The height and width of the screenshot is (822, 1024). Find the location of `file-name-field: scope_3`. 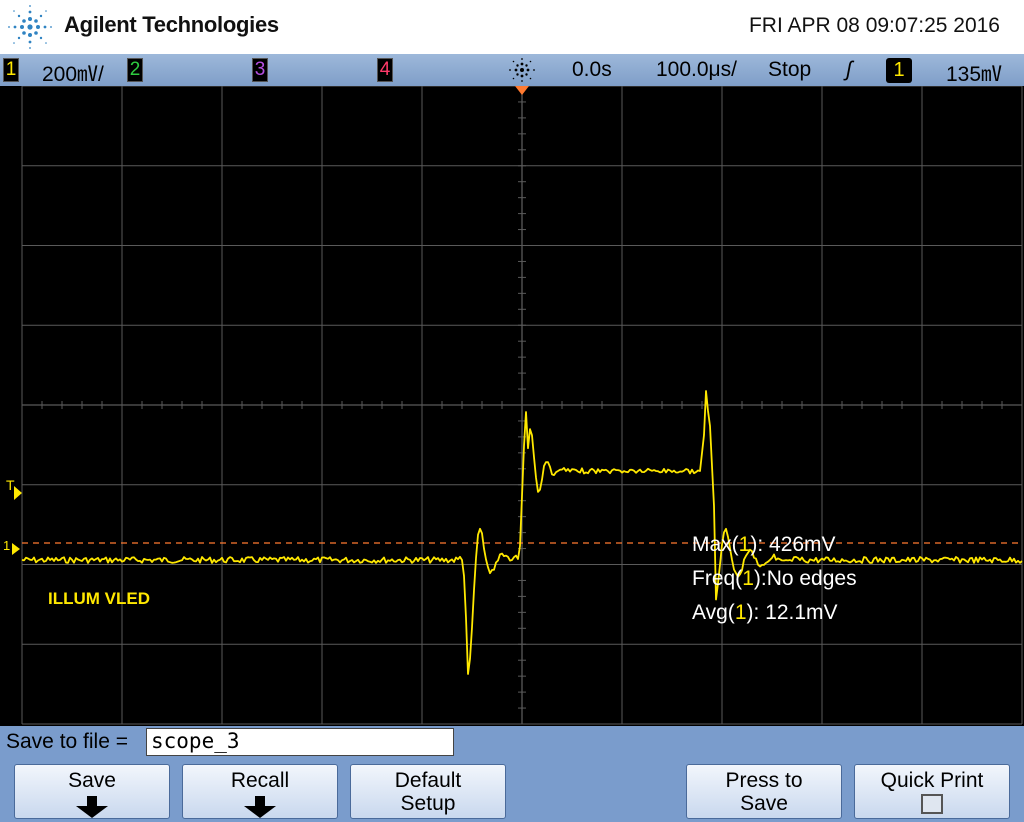

file-name-field: scope_3 is located at coordinates (300, 742).